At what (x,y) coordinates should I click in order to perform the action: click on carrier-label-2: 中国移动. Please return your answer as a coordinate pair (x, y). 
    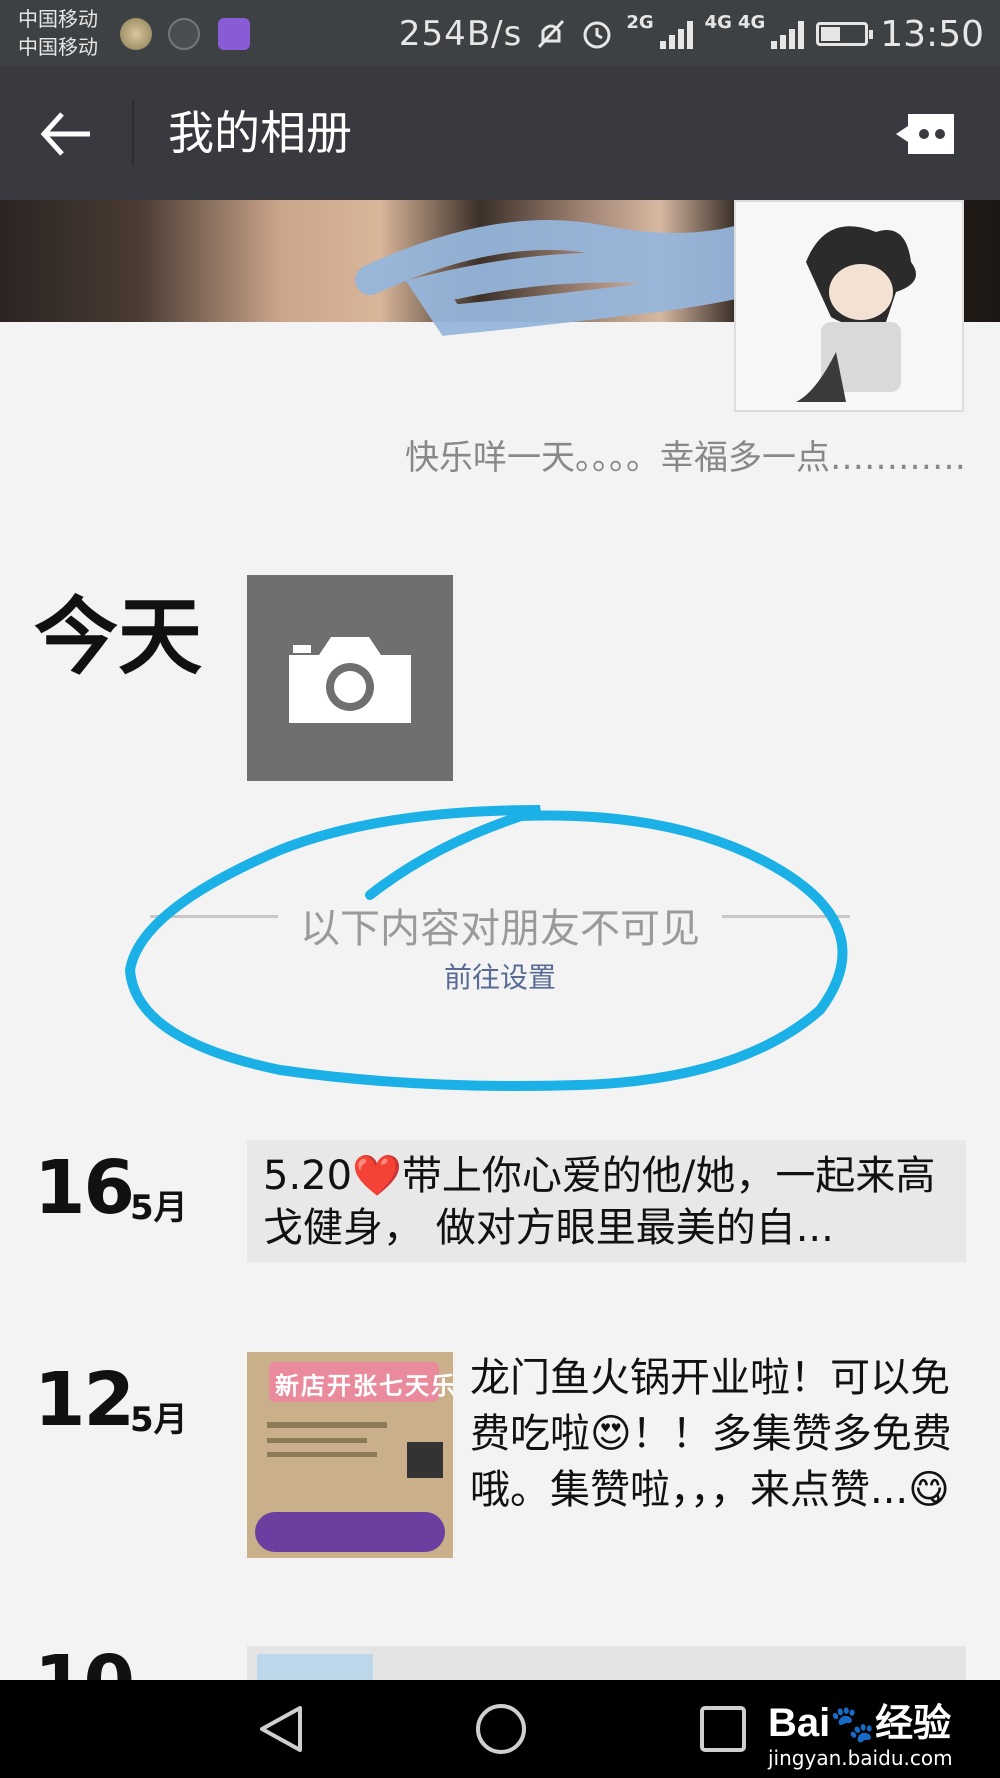
    Looking at the image, I should click on (58, 47).